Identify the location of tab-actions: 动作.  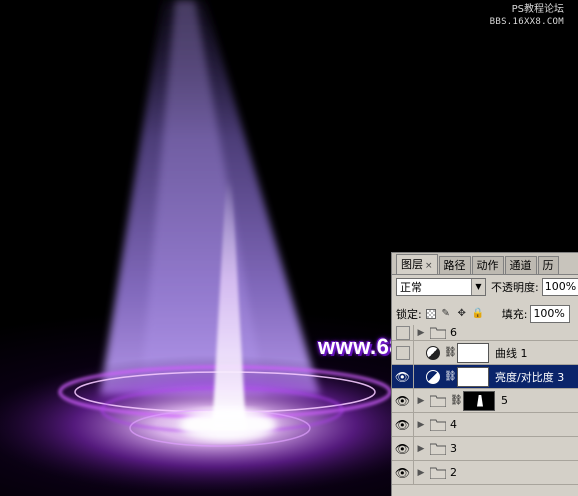
(487, 265).